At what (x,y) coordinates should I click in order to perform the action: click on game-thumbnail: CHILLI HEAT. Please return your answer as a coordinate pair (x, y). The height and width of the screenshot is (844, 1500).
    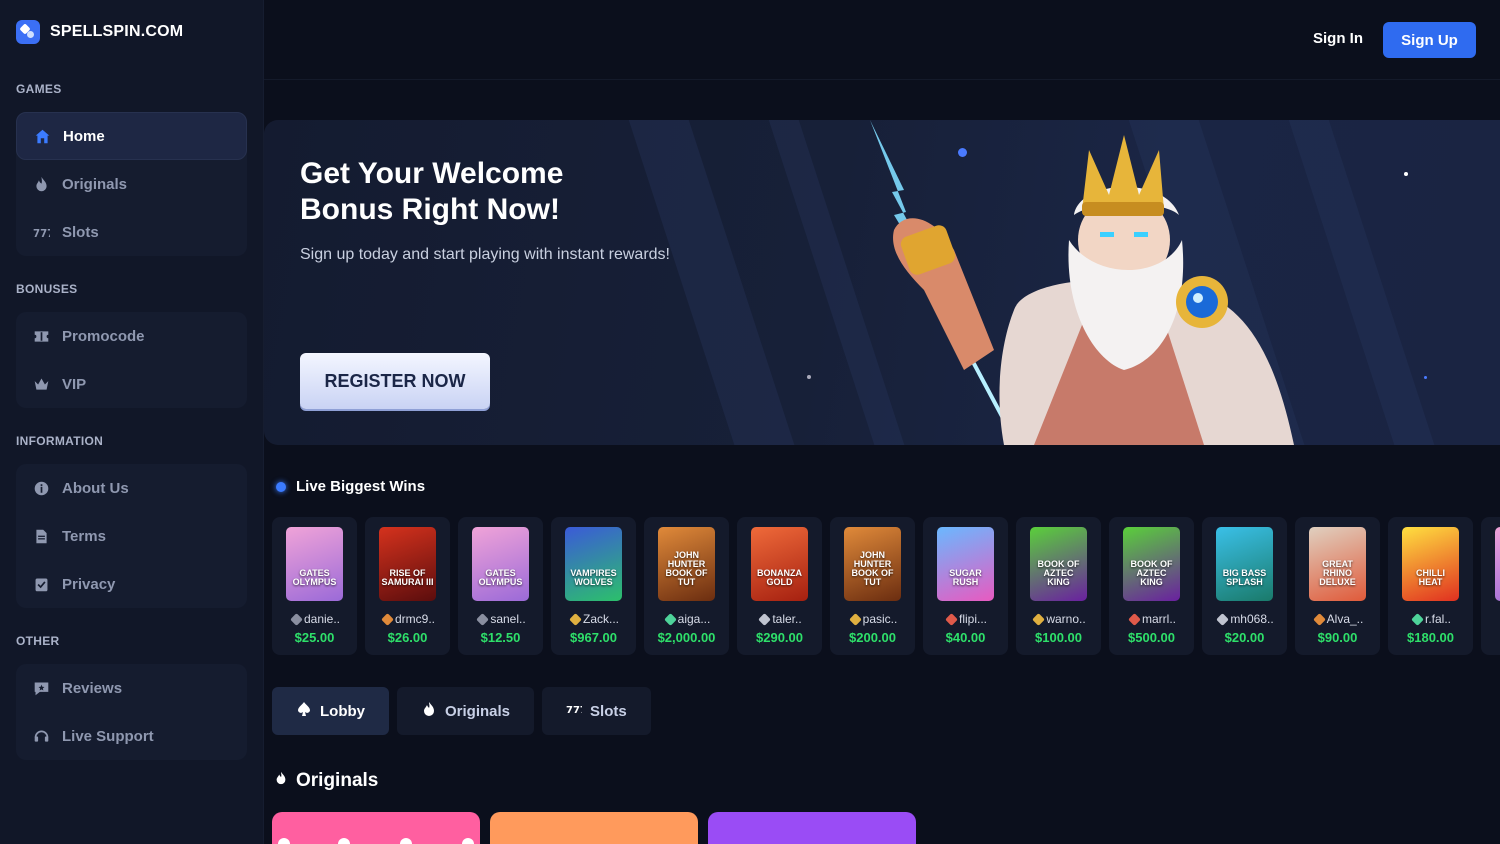
    Looking at the image, I should click on (1430, 564).